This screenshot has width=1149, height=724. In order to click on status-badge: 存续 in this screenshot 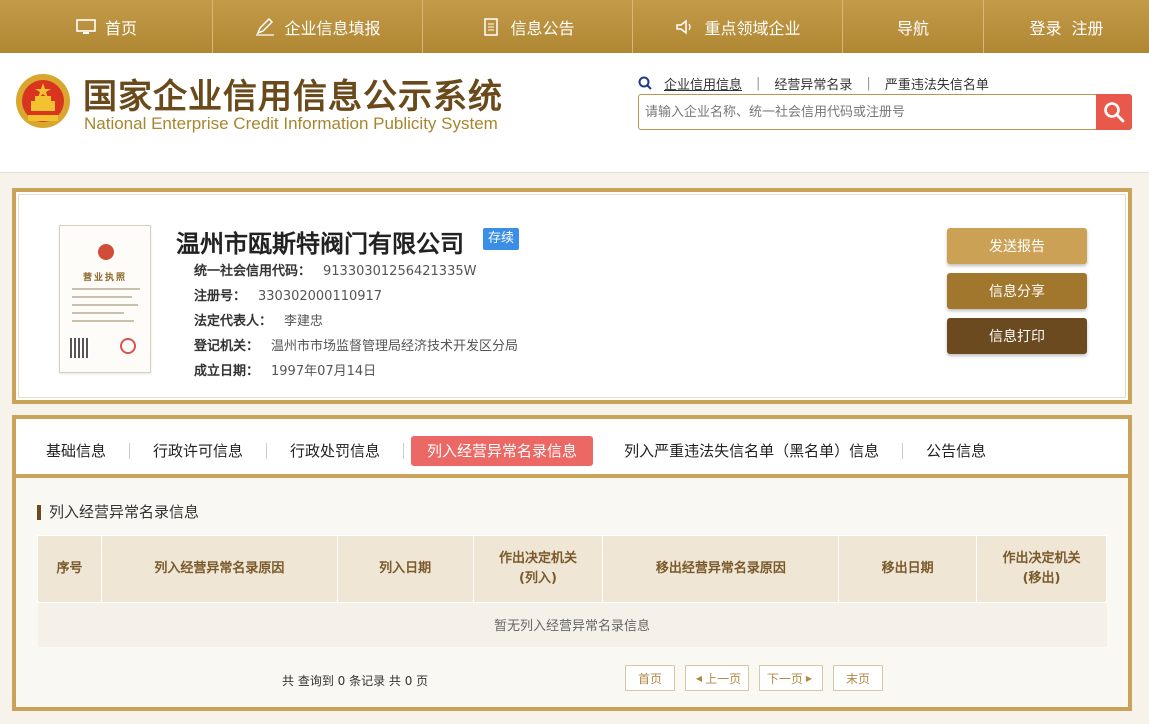, I will do `click(501, 239)`.